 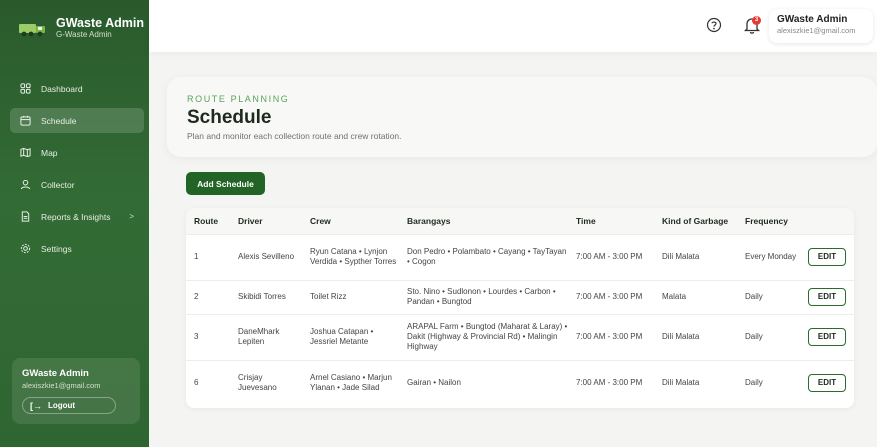 What do you see at coordinates (55, 373) in the screenshot?
I see `profile-name: GWaste Admin` at bounding box center [55, 373].